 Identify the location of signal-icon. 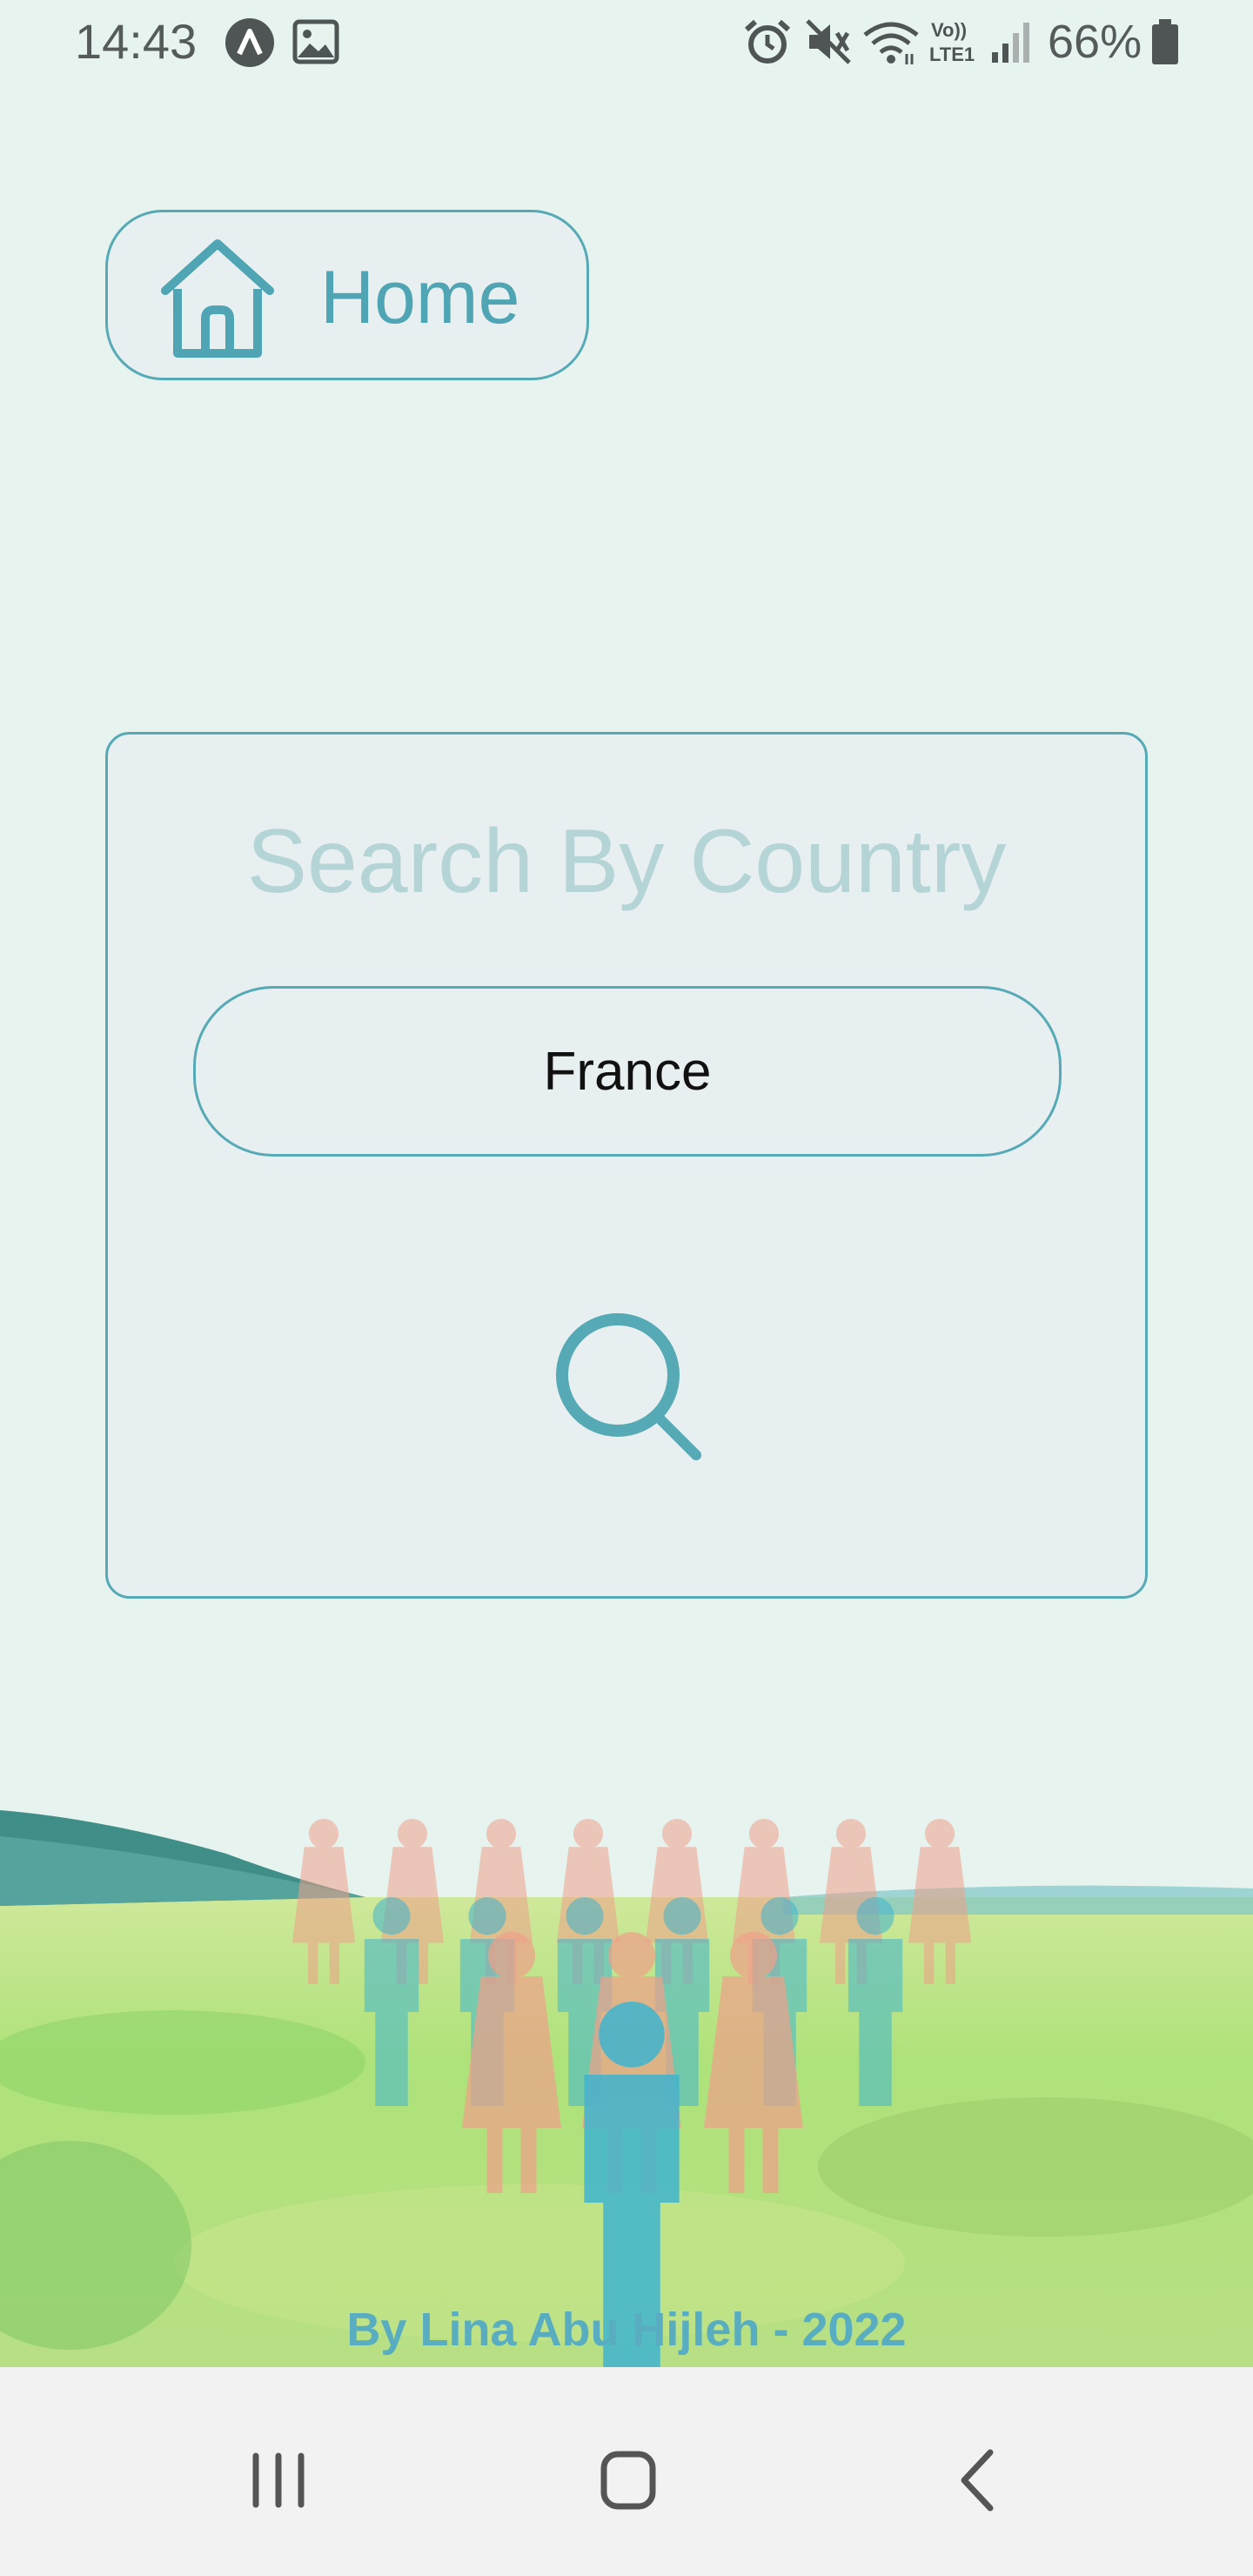
(1011, 43).